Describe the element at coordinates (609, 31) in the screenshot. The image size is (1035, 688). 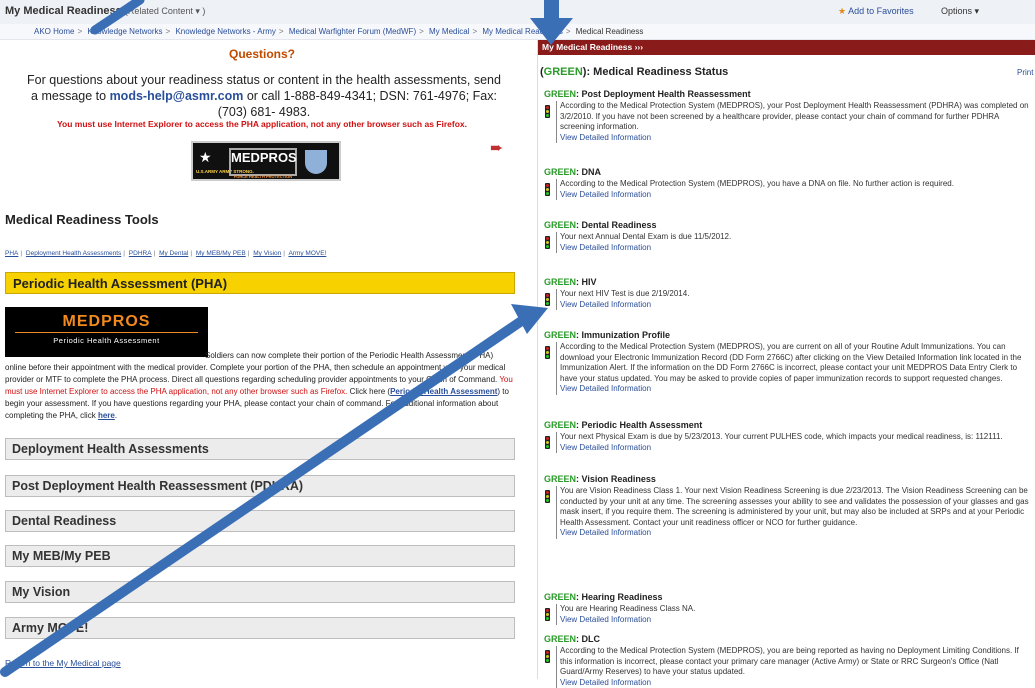
I see `breadcrumb-item: Medical Readiness` at that location.